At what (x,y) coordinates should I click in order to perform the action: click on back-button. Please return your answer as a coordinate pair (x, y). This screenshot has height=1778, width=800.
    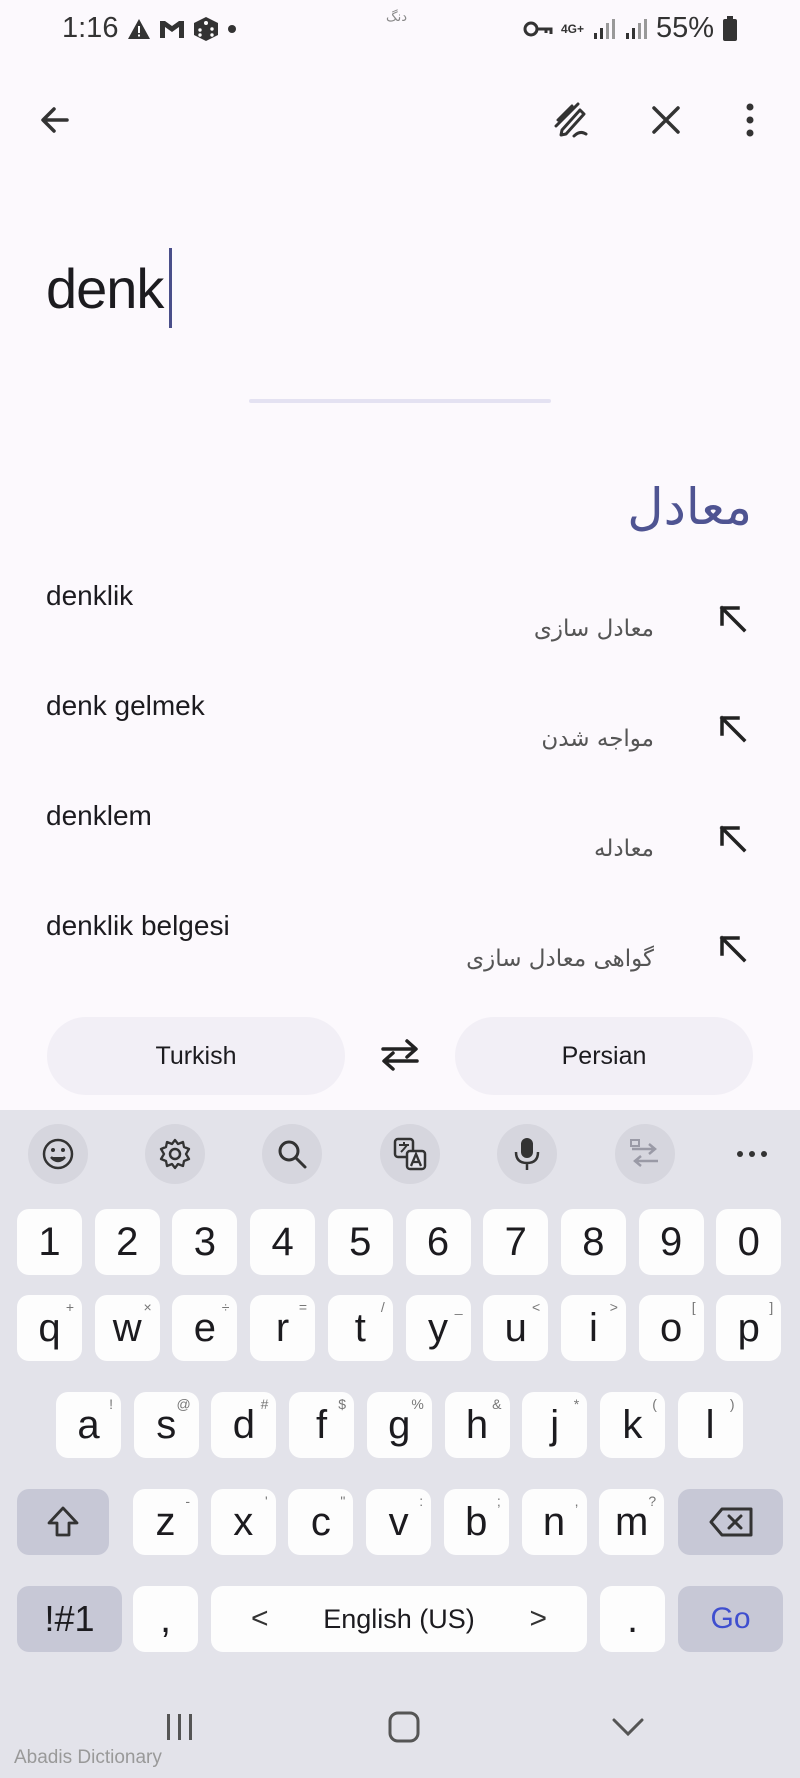
    Looking at the image, I should click on (55, 120).